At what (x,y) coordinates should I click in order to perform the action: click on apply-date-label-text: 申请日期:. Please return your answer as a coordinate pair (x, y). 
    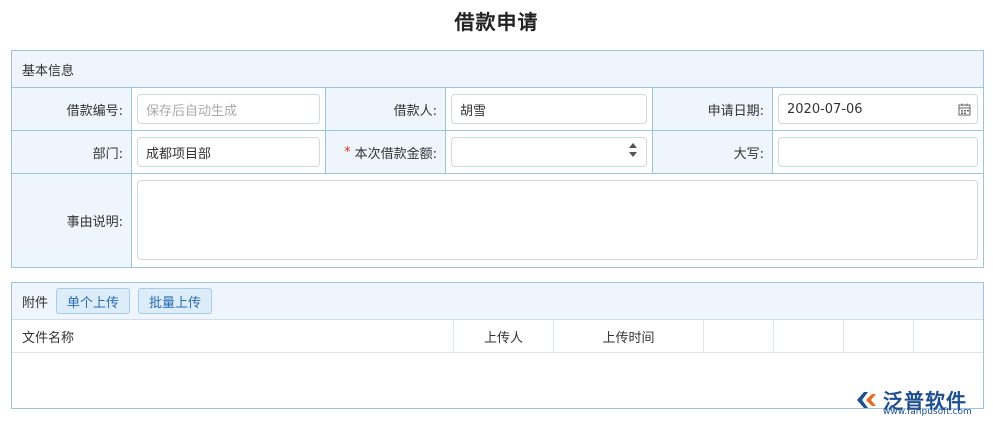
    Looking at the image, I should click on (735, 111).